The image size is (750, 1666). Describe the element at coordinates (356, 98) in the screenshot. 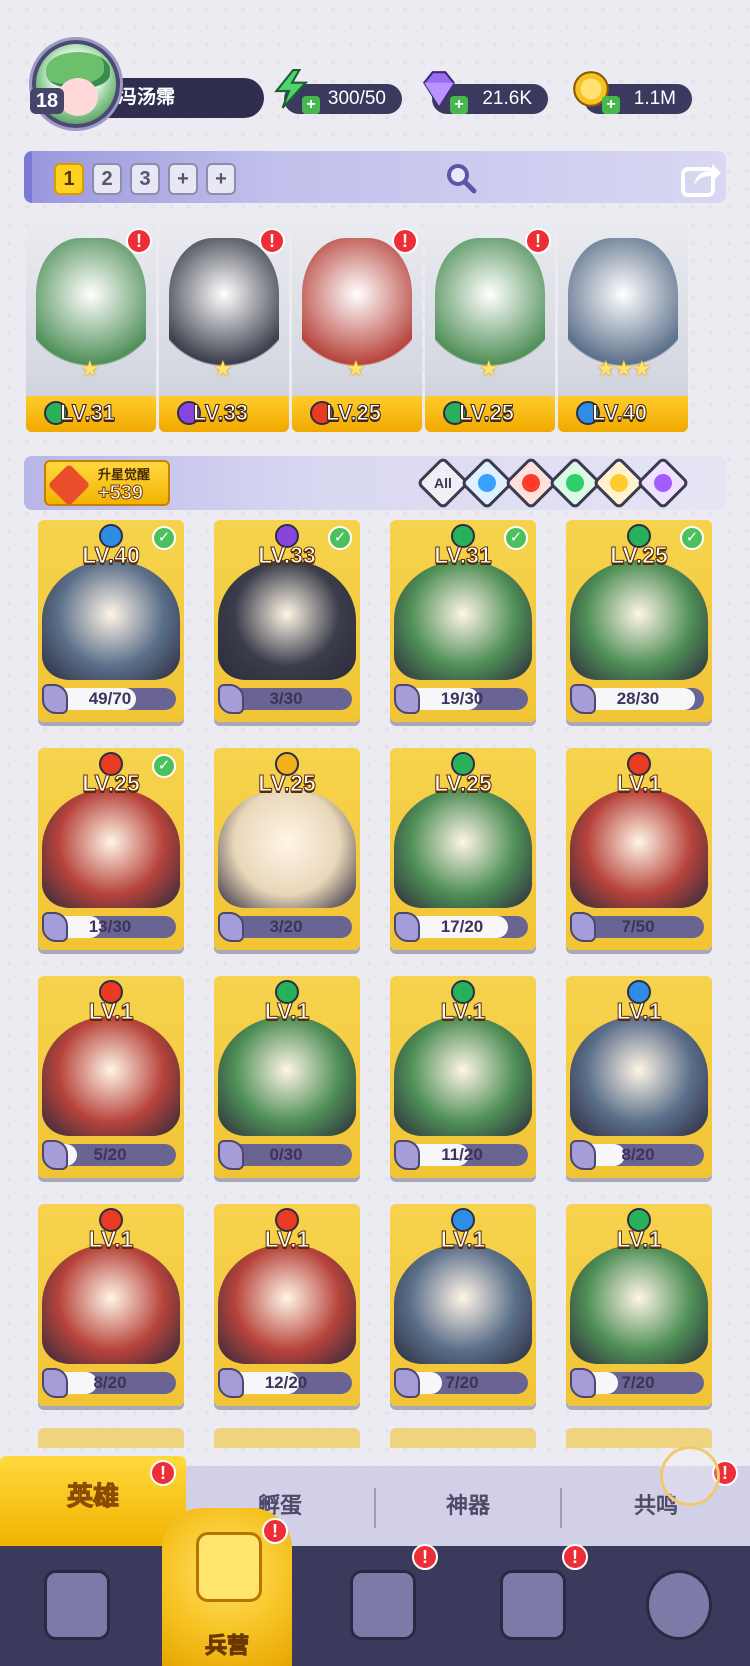

I see `energy-value: 300/50` at that location.